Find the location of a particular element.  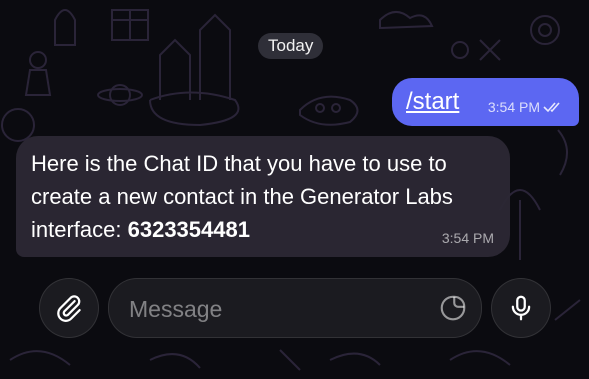

outgoing-message: /start 3:54 PM is located at coordinates (485, 102).